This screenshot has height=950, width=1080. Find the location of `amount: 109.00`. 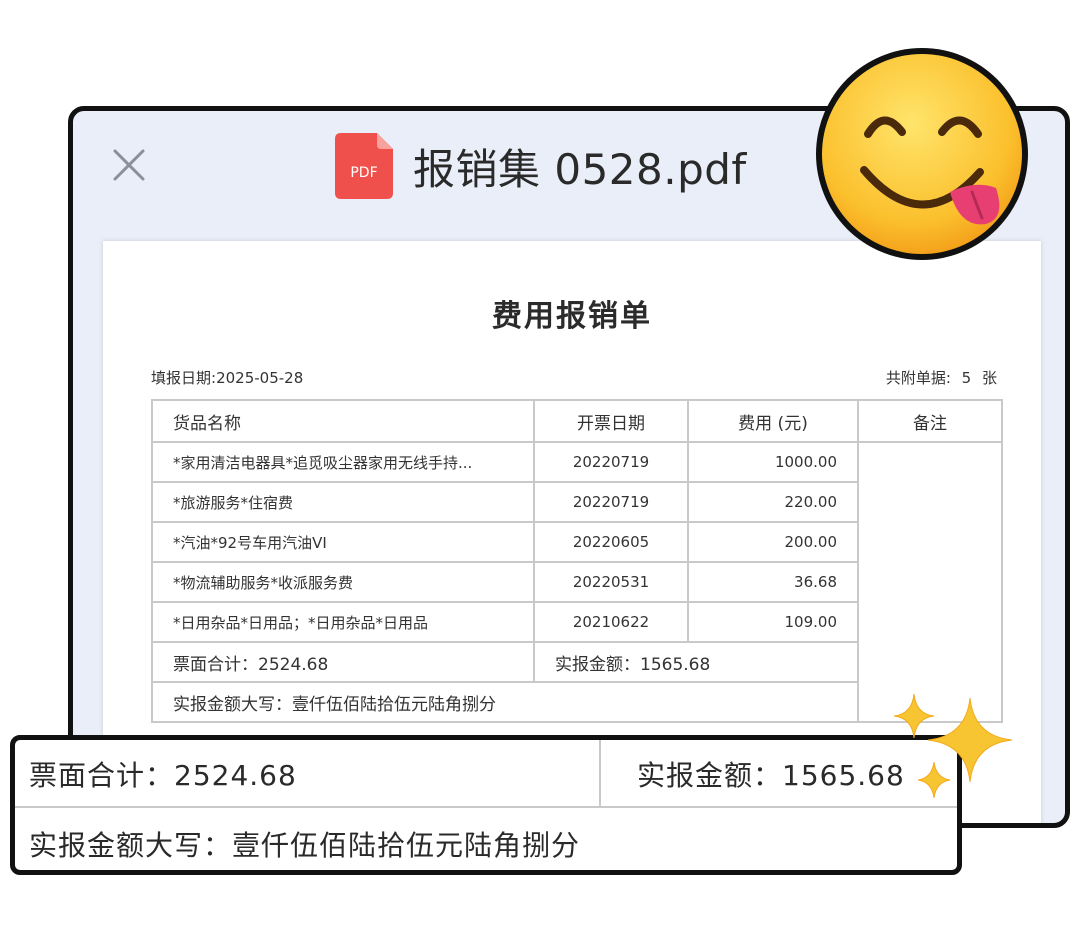

amount: 109.00 is located at coordinates (773, 622).